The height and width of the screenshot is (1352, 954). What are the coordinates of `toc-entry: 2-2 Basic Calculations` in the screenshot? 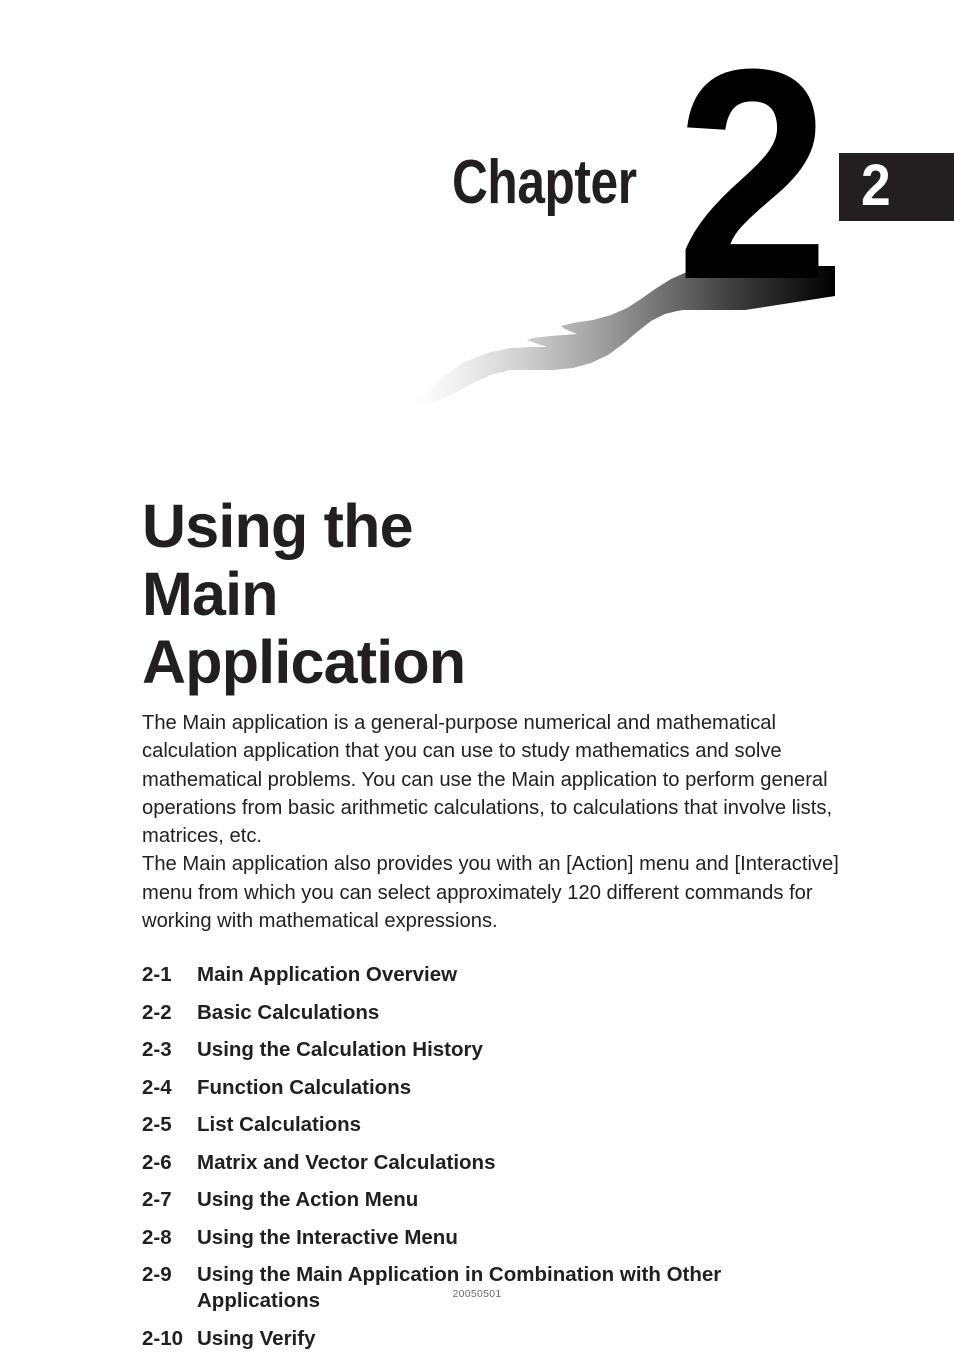 It's located at (498, 1013).